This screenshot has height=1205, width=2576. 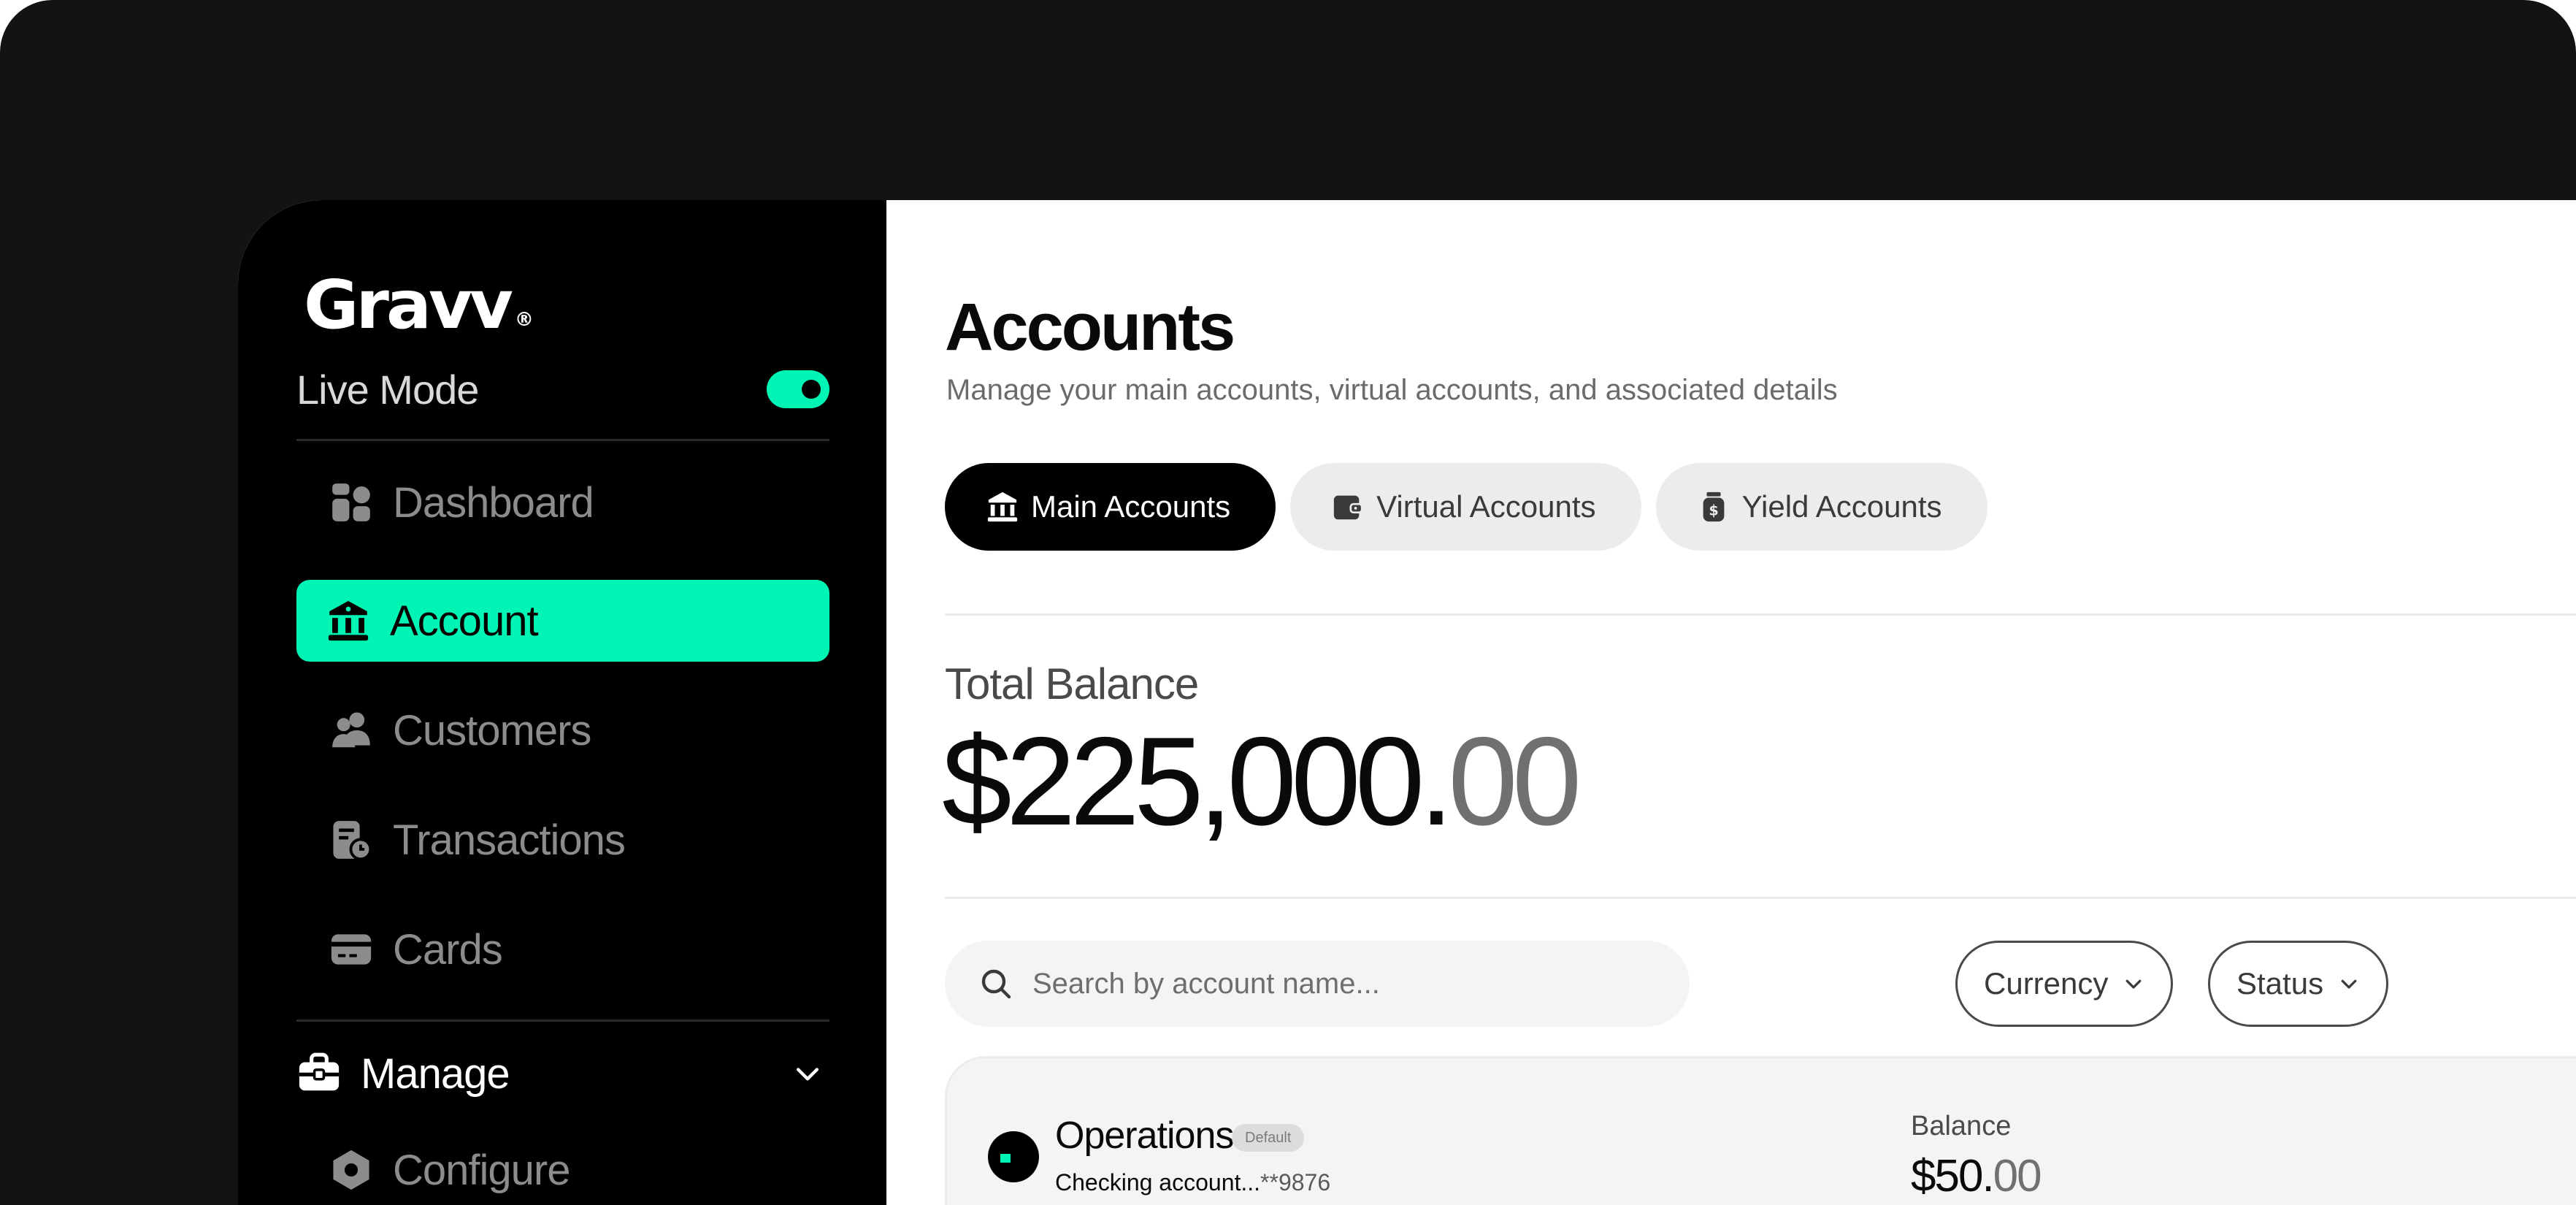 What do you see at coordinates (2017, 1176) in the screenshot?
I see `account-balance-cents: 00` at bounding box center [2017, 1176].